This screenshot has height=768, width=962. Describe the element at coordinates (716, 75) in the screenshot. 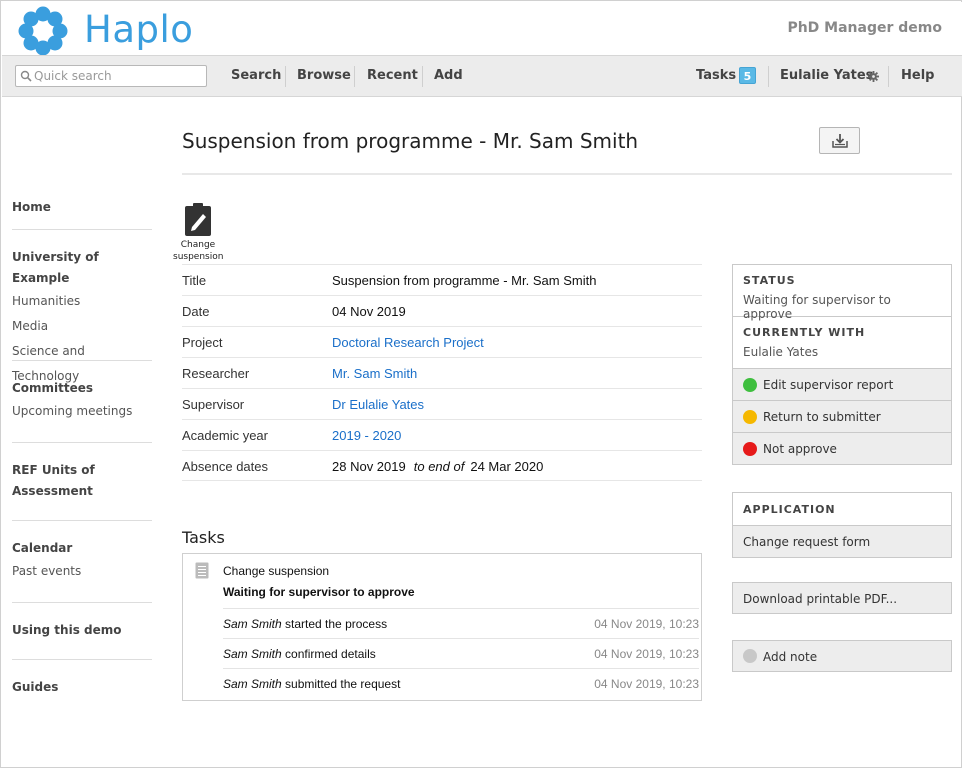

I see `nav-tasks: Tasks` at that location.